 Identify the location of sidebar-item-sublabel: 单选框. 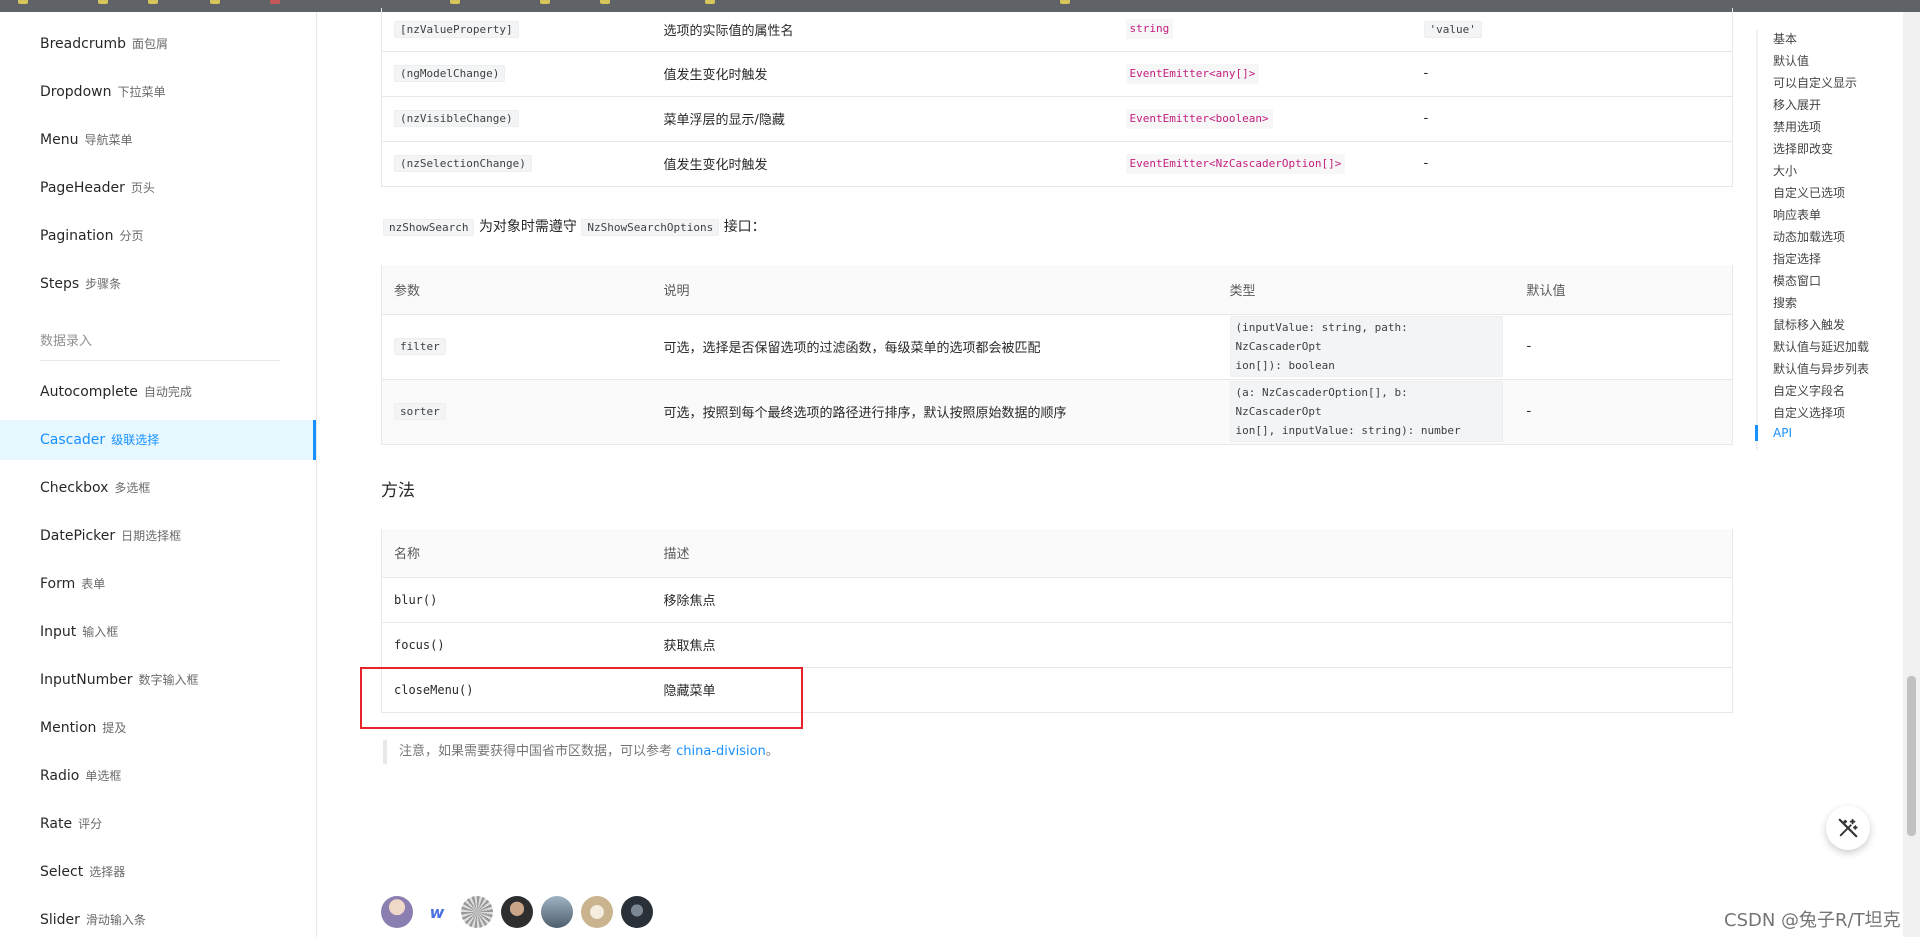
(103, 776).